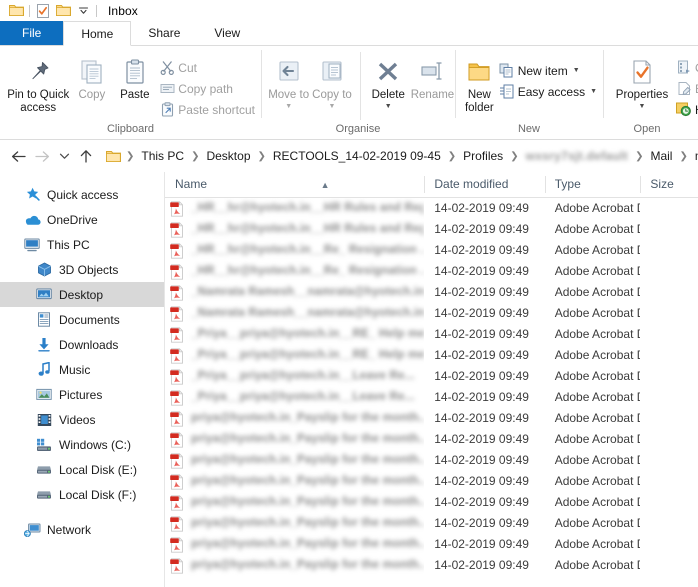 This screenshot has height=587, width=698. Describe the element at coordinates (549, 70) in the screenshot. I see `new-item-button: New item ▼` at that location.